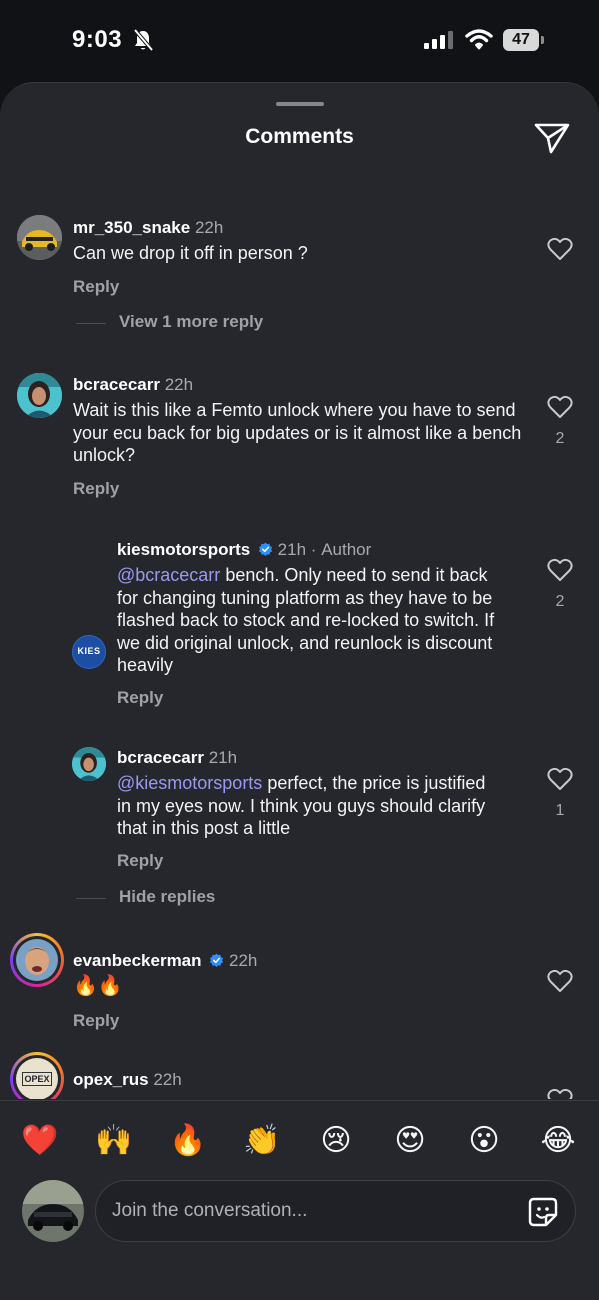 This screenshot has height=1300, width=599. Describe the element at coordinates (116, 384) in the screenshot. I see `comment-username: bcracecarr` at that location.